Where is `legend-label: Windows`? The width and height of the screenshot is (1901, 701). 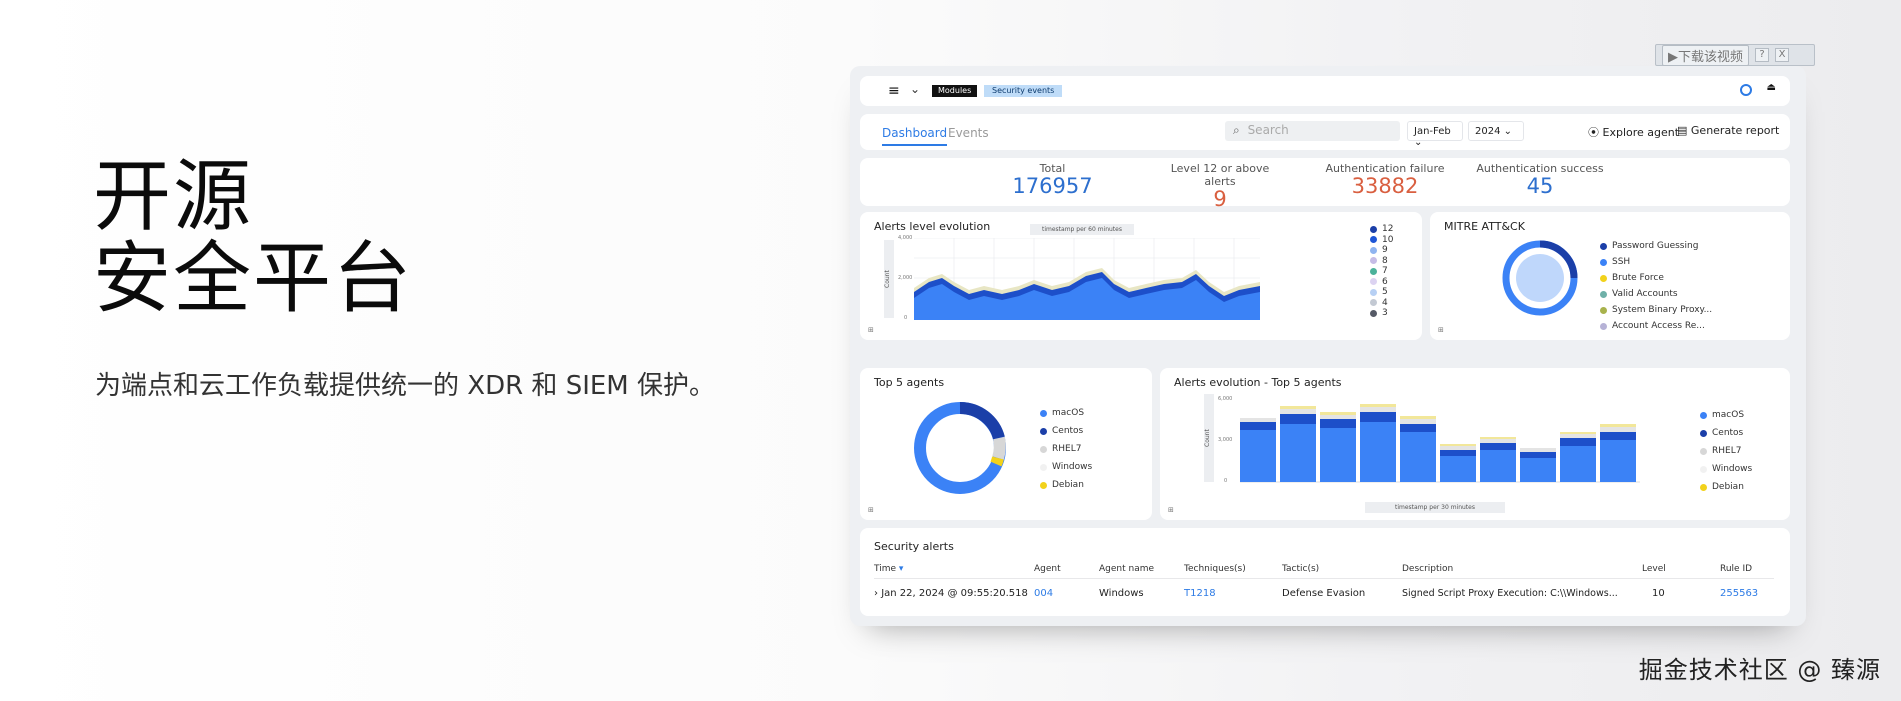 legend-label: Windows is located at coordinates (1072, 467).